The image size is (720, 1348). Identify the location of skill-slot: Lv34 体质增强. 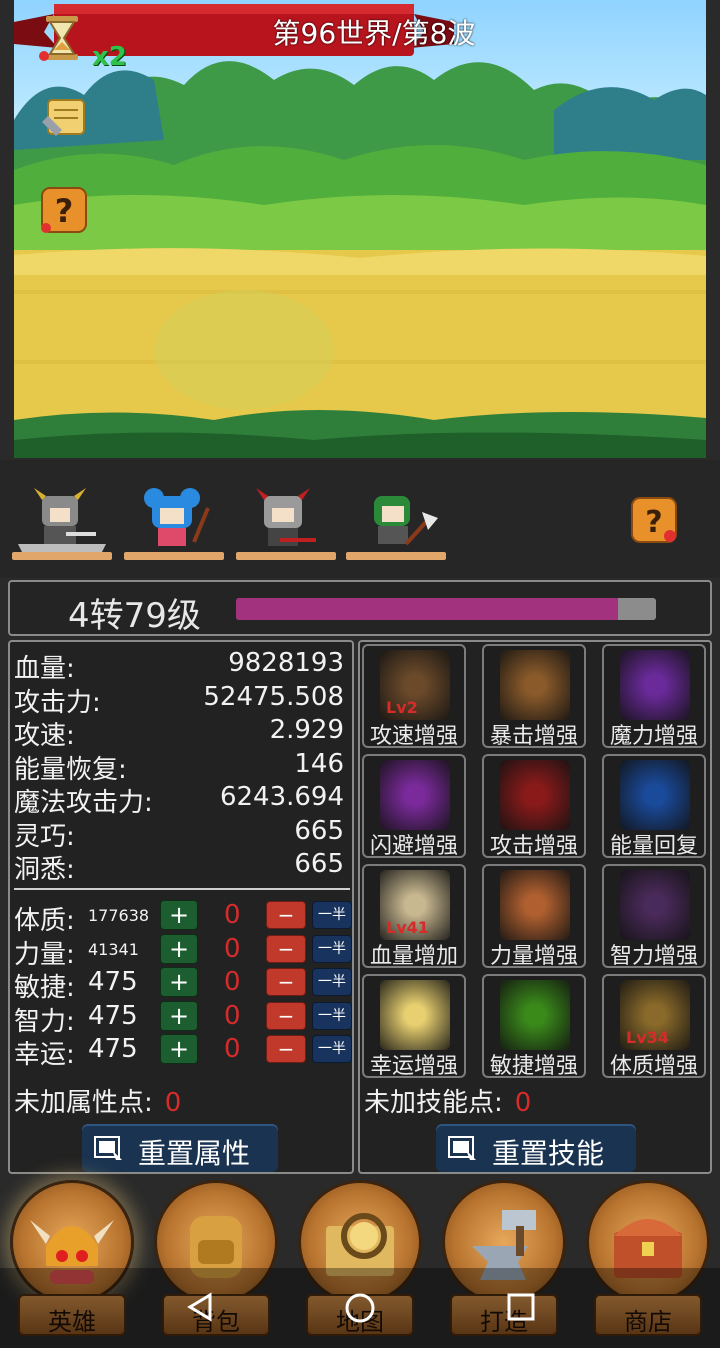
(654, 1026).